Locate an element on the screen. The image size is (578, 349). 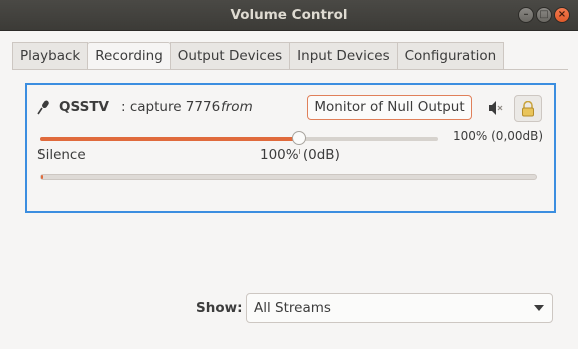
show-label: Show: is located at coordinates (219, 308).